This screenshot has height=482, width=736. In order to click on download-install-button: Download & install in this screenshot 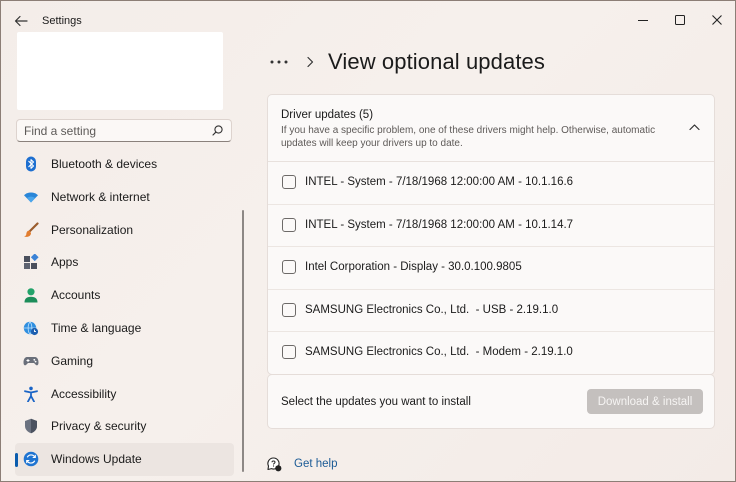, I will do `click(645, 401)`.